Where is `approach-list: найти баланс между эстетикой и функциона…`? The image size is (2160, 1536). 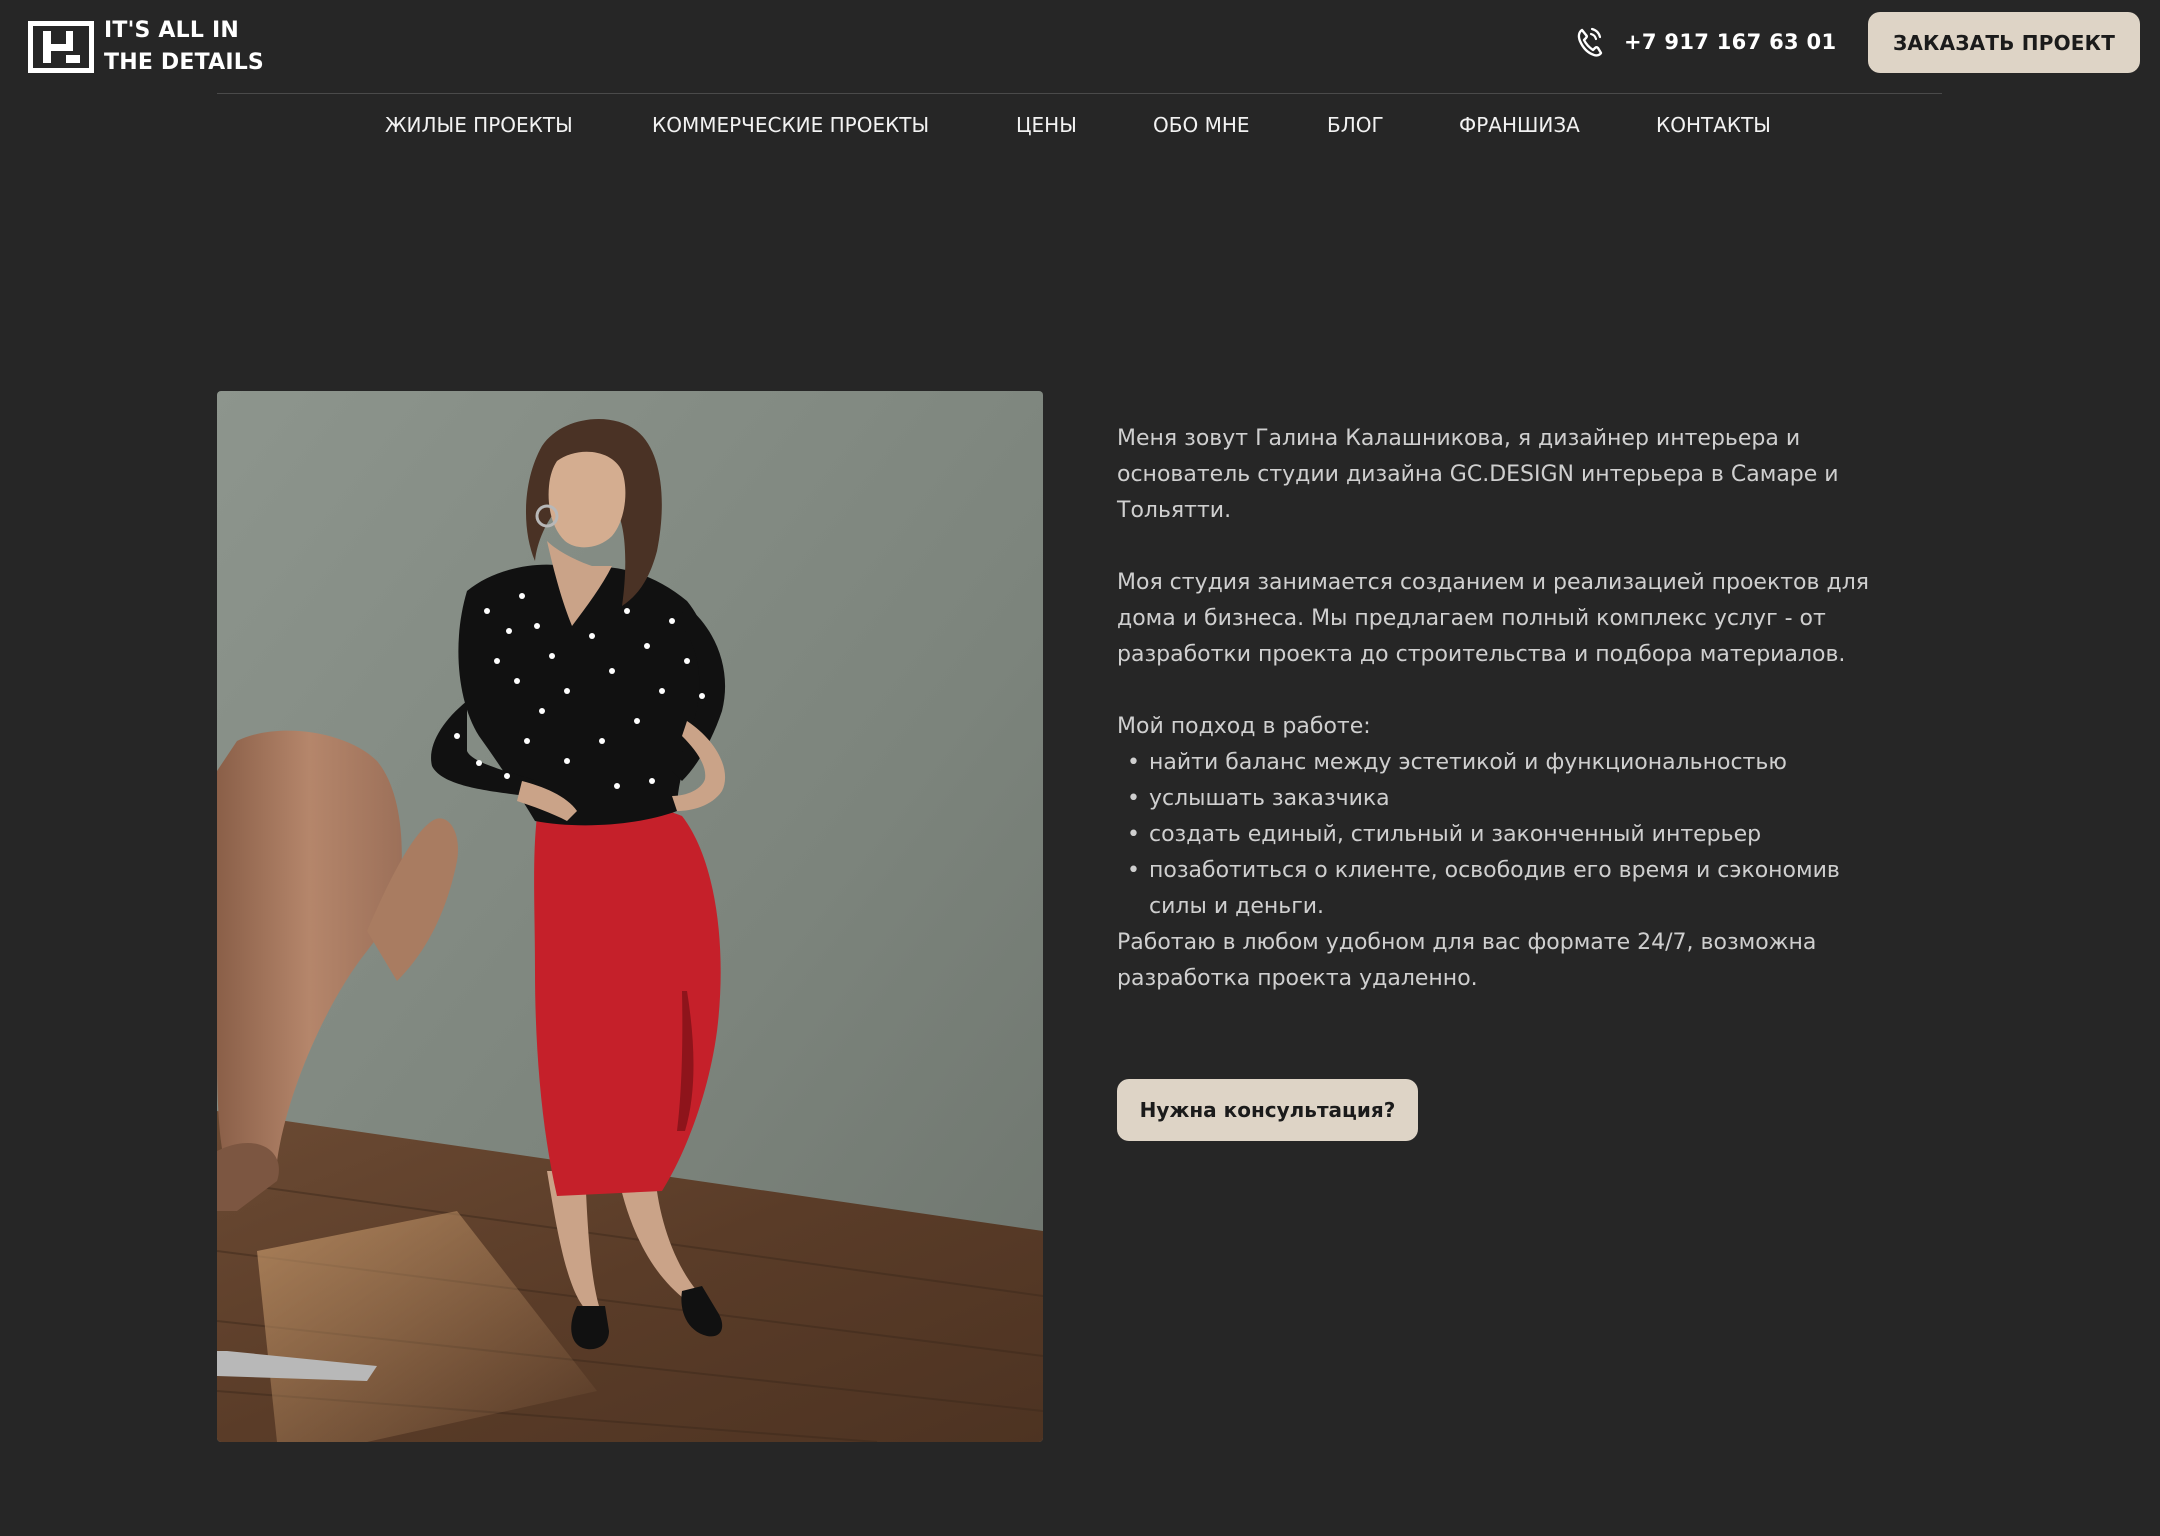 approach-list: найти баланс между эстетикой и функциона… is located at coordinates (1497, 835).